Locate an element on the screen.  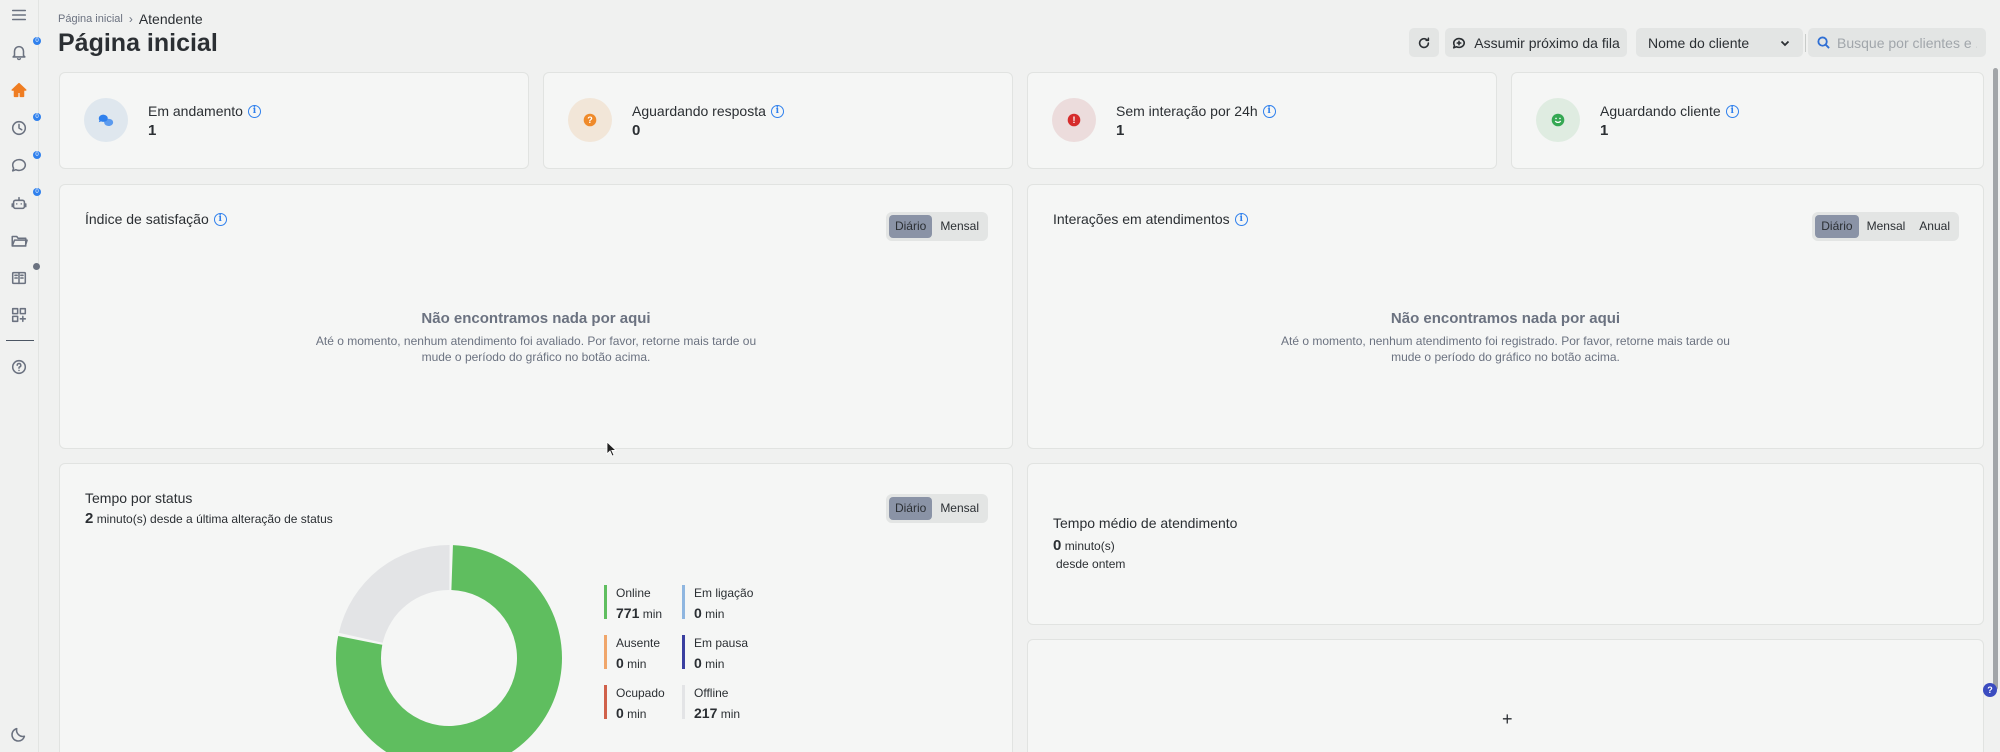
bell-icon is located at coordinates (19, 52).